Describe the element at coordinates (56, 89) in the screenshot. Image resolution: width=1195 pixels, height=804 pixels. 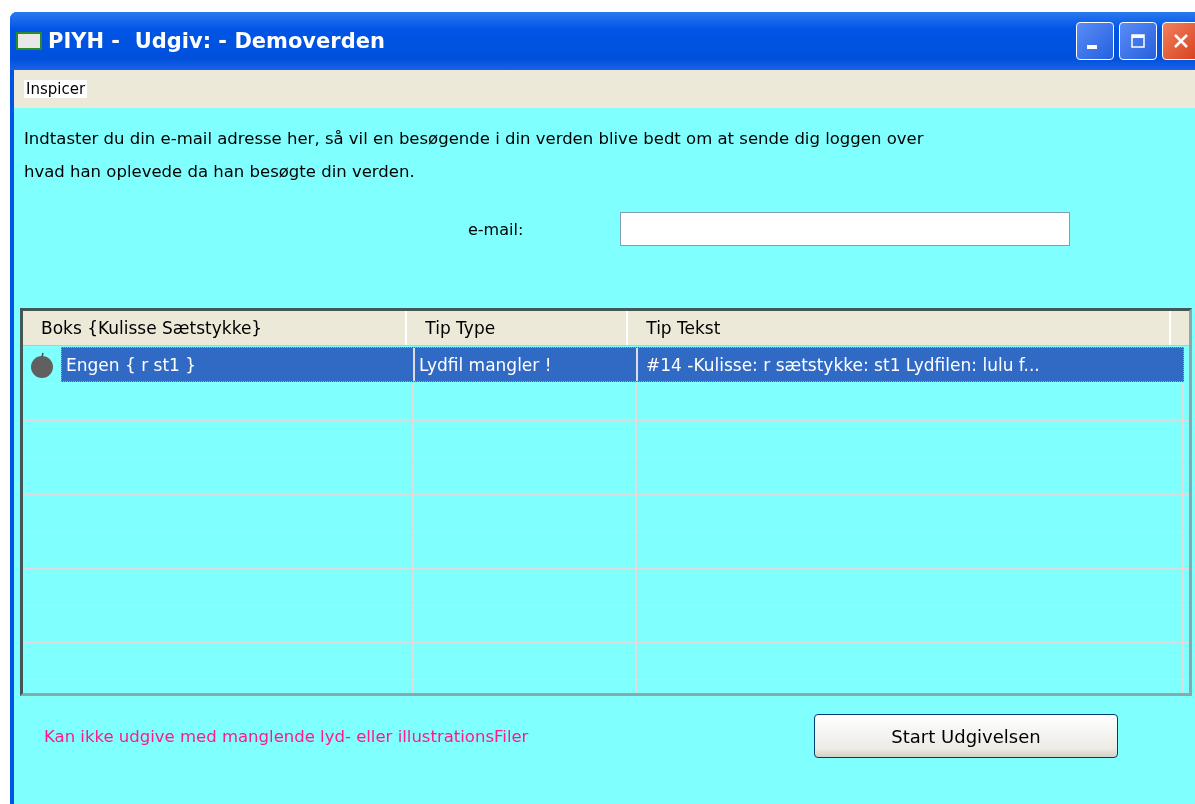
I see `menu-item: Inspicer` at that location.